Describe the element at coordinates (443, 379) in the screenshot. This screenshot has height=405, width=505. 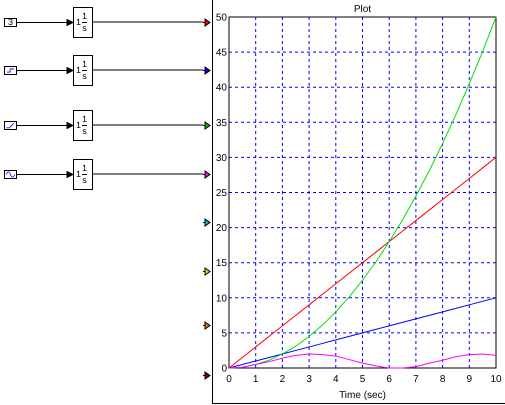
I see `x-tick-label: 8` at that location.